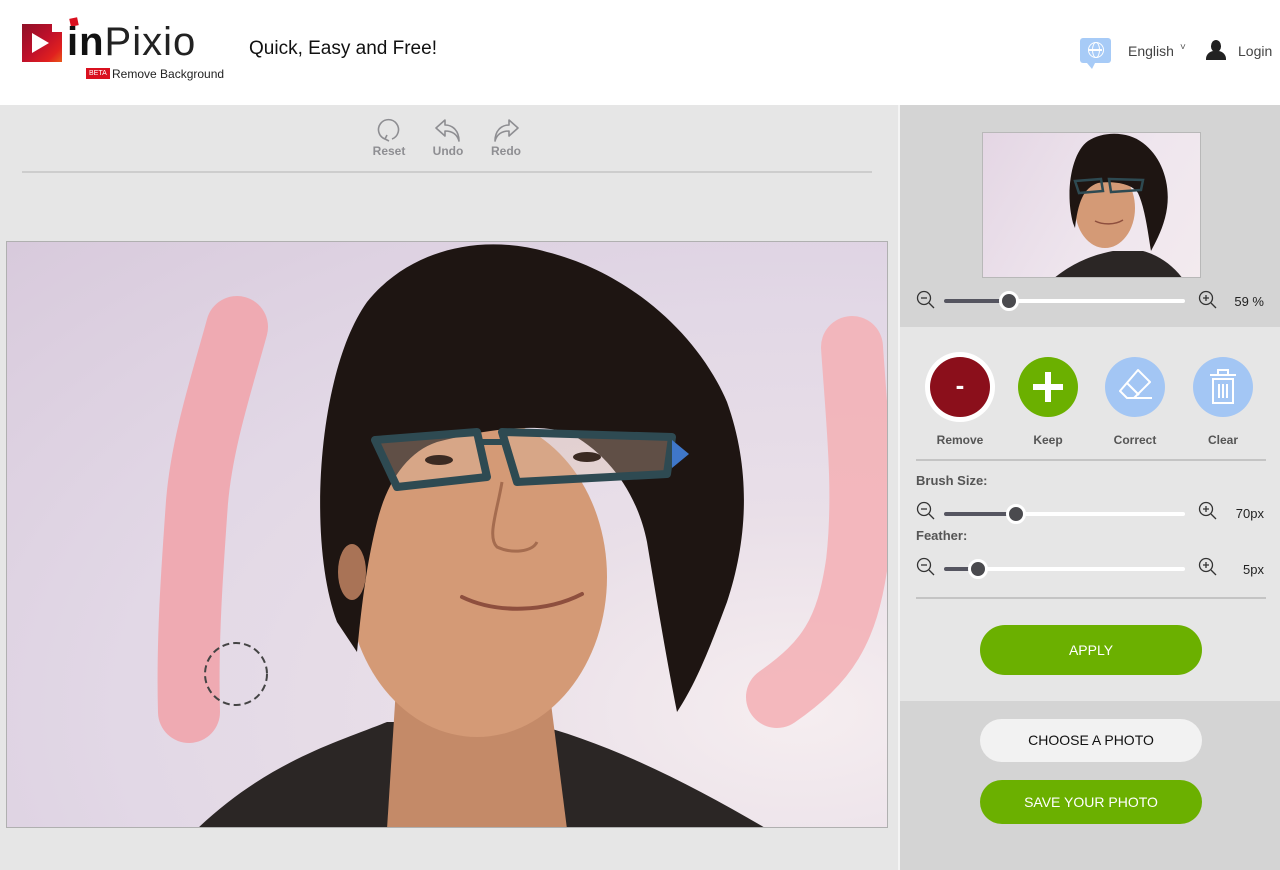 The height and width of the screenshot is (870, 1280). What do you see at coordinates (1249, 513) in the screenshot?
I see `brush-size-value: 70px` at bounding box center [1249, 513].